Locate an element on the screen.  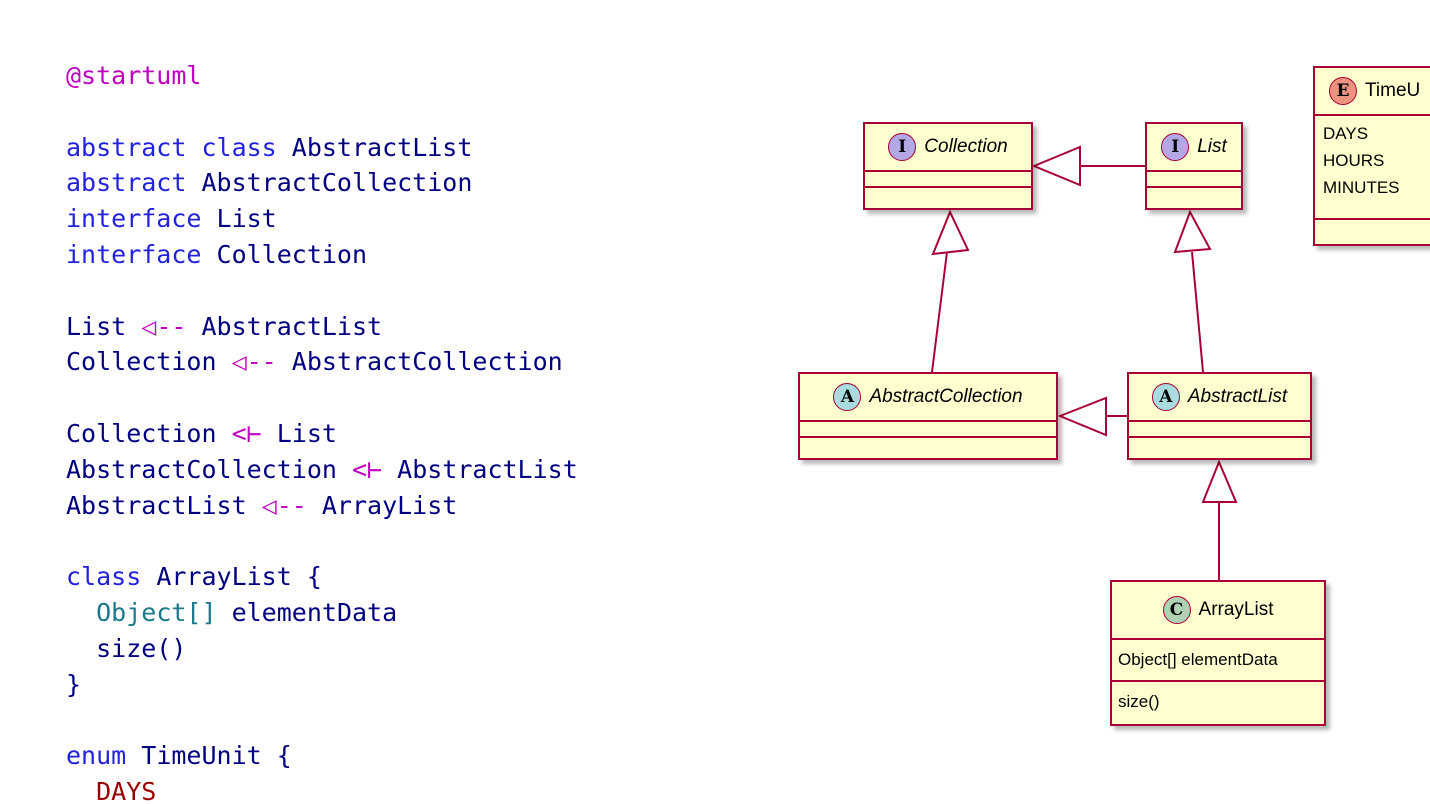
code-line: AbstractCollection <⊢ AbstractList is located at coordinates (416, 470).